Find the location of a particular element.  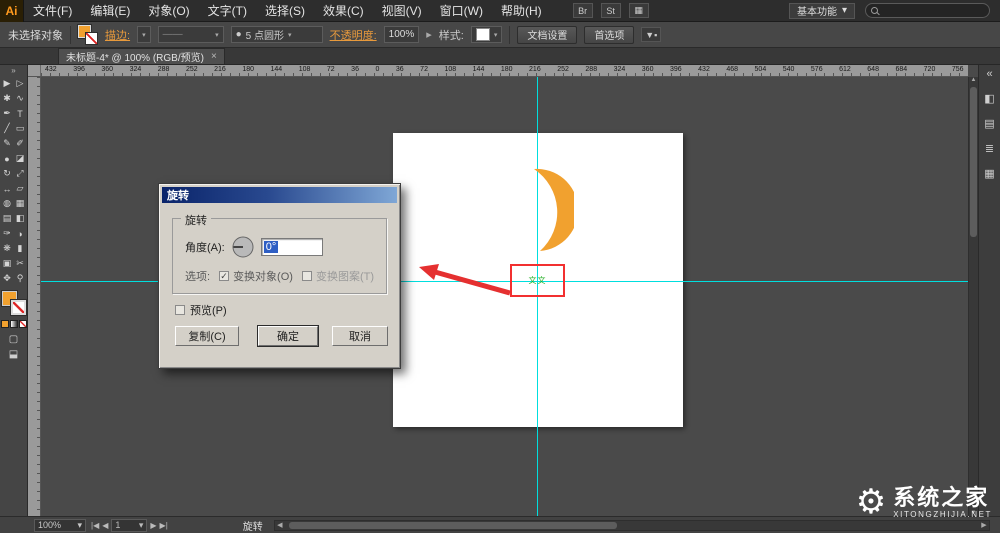

mesh-tool-icon: ▤ is located at coordinates (7, 218).